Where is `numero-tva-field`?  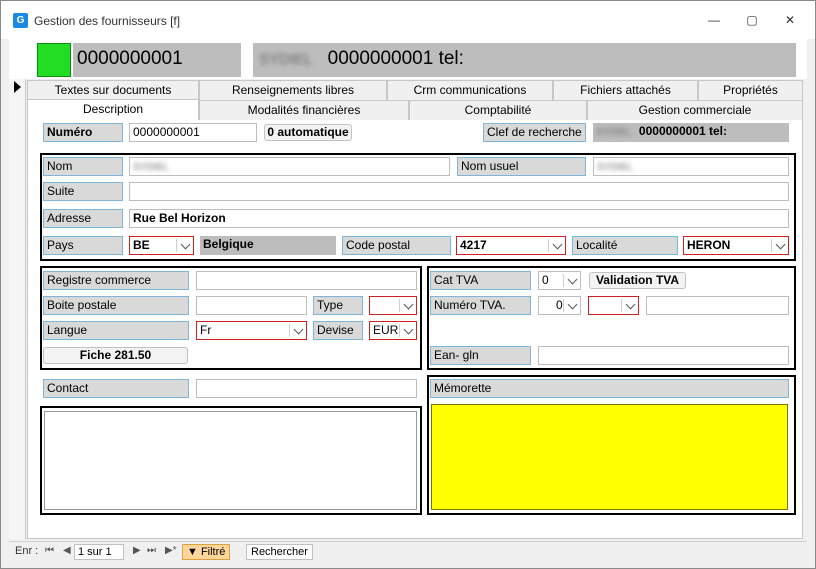 numero-tva-field is located at coordinates (717, 305).